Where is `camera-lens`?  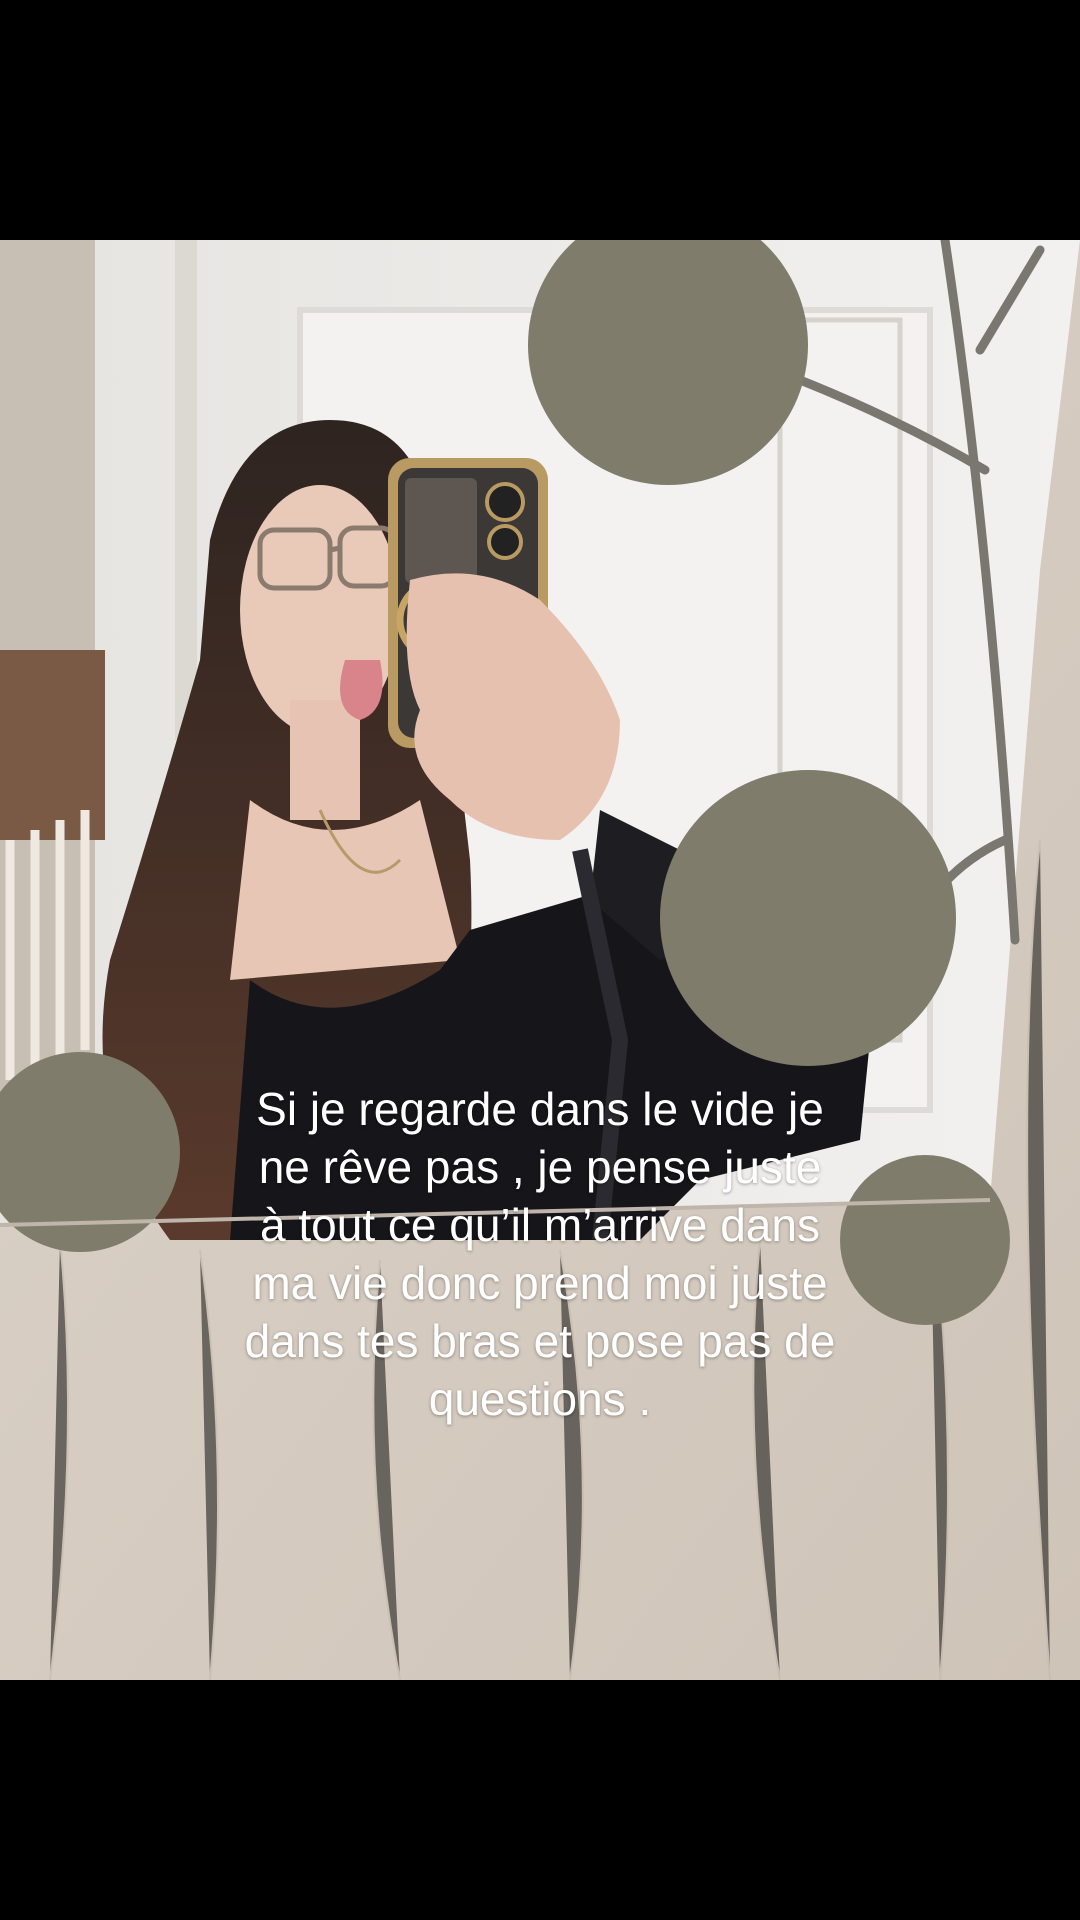
camera-lens is located at coordinates (505, 502).